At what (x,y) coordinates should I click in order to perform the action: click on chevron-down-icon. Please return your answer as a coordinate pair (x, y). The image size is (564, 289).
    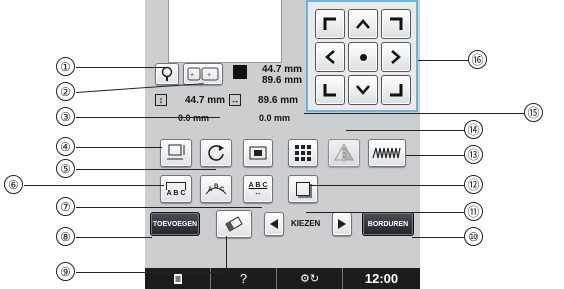
    Looking at the image, I should click on (363, 90).